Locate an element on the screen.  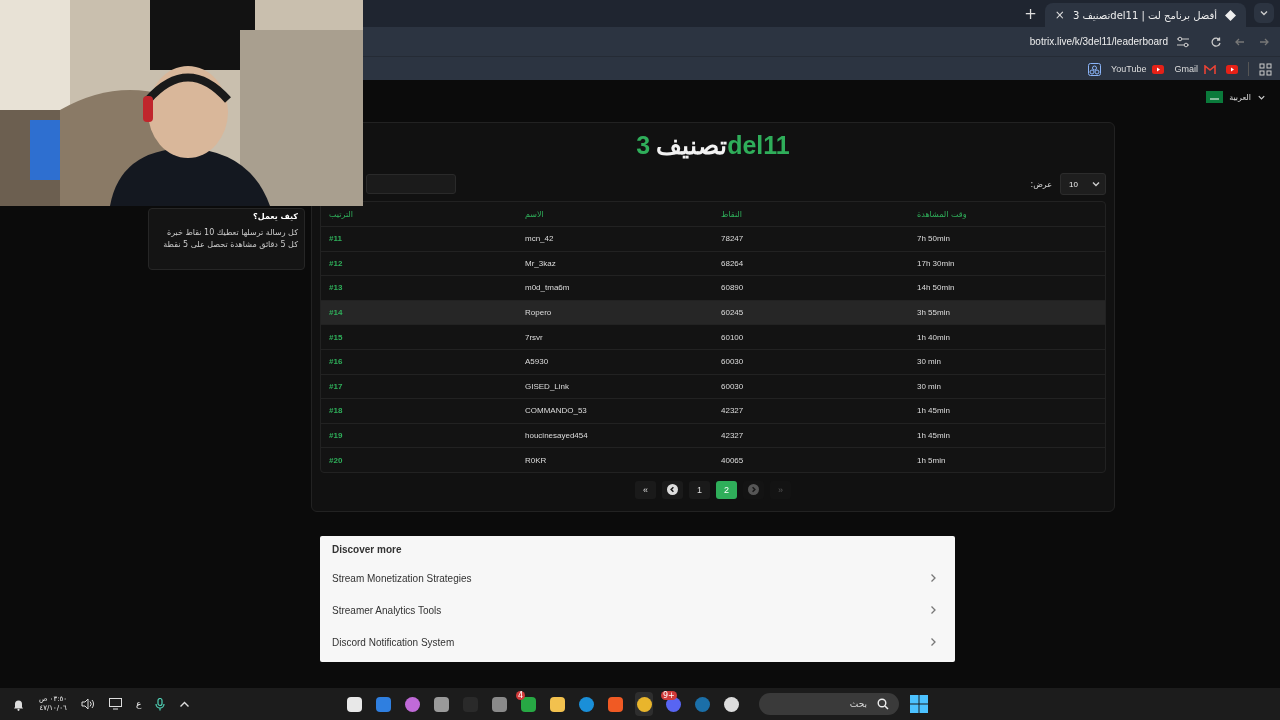
table-cell-text: Mr_3kaz is located at coordinates (540, 263).